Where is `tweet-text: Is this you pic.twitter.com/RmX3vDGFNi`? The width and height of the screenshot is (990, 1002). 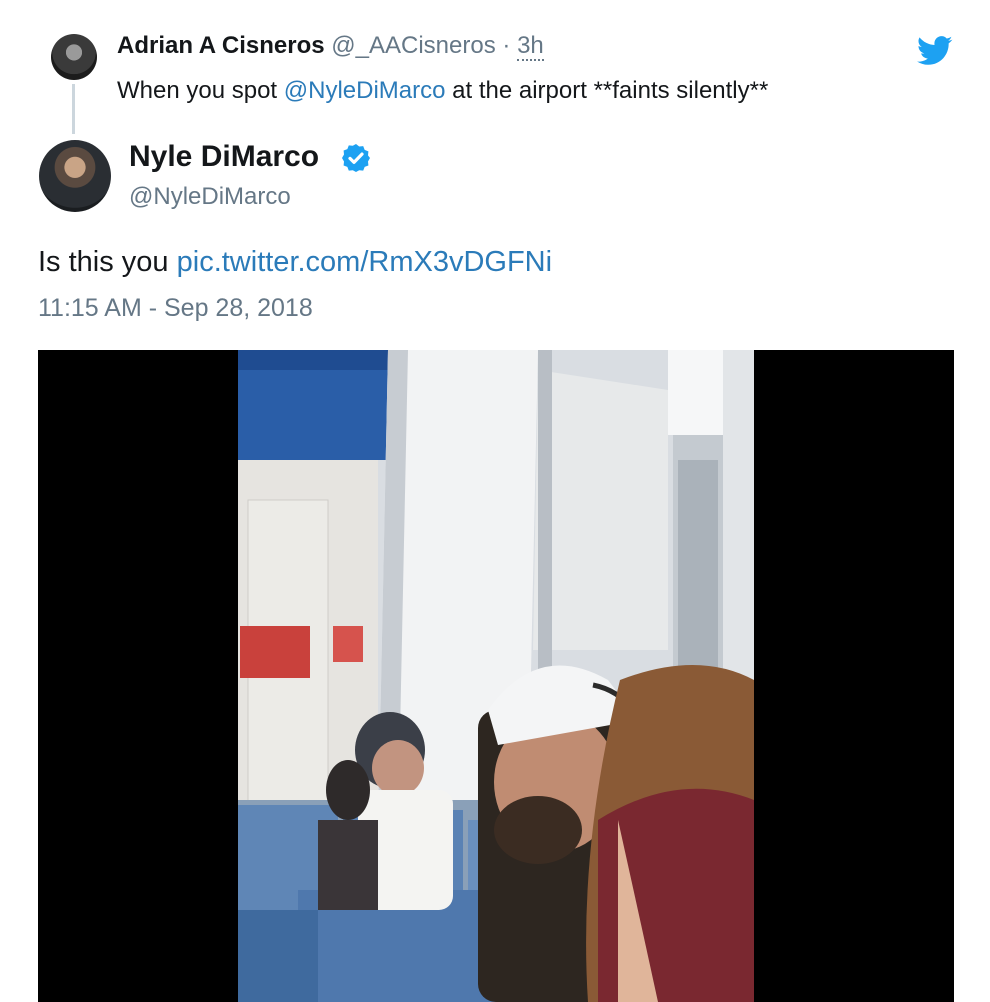 tweet-text: Is this you pic.twitter.com/RmX3vDGFNi is located at coordinates (295, 262).